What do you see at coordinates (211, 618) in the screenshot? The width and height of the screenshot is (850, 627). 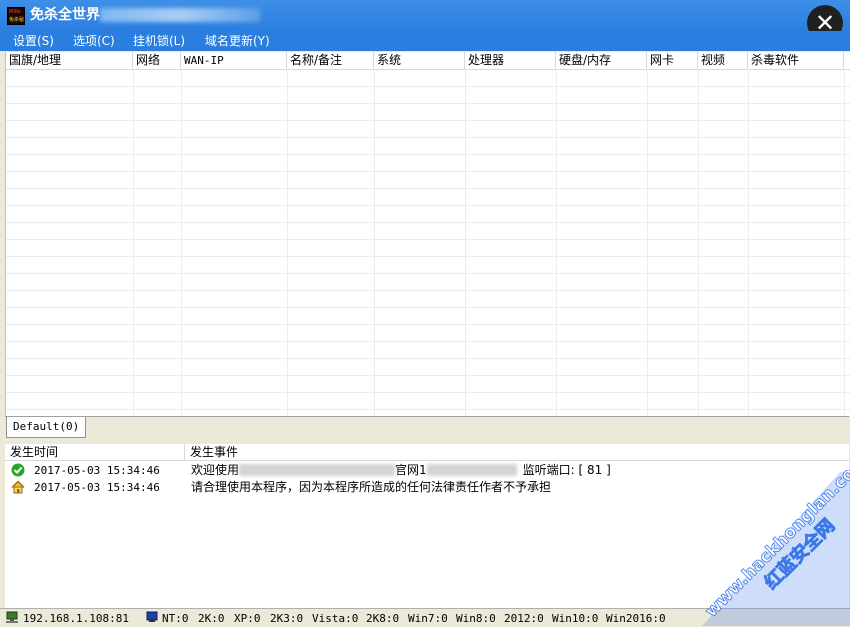 I see `os-count: 2K:0` at bounding box center [211, 618].